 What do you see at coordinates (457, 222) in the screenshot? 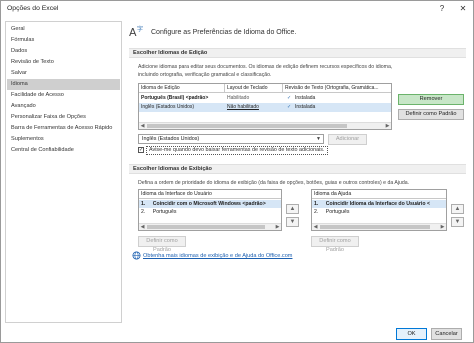
I see `help-move-down-button: ▼` at bounding box center [457, 222].